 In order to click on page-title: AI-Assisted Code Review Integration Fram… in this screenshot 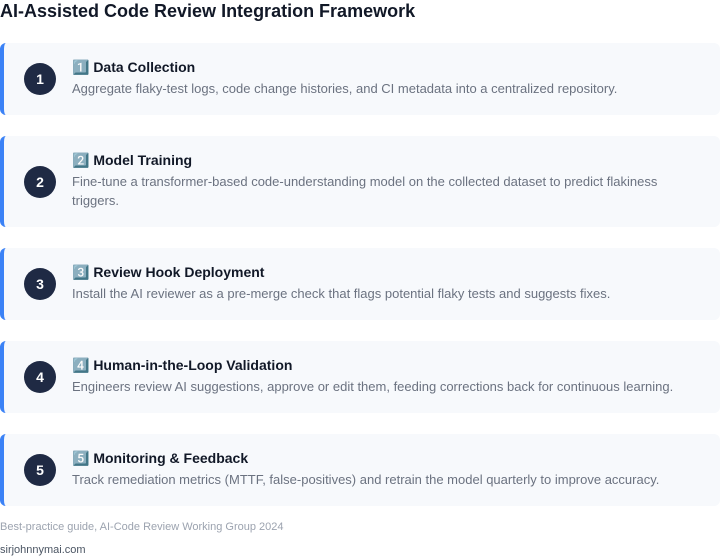, I will do `click(208, 11)`.